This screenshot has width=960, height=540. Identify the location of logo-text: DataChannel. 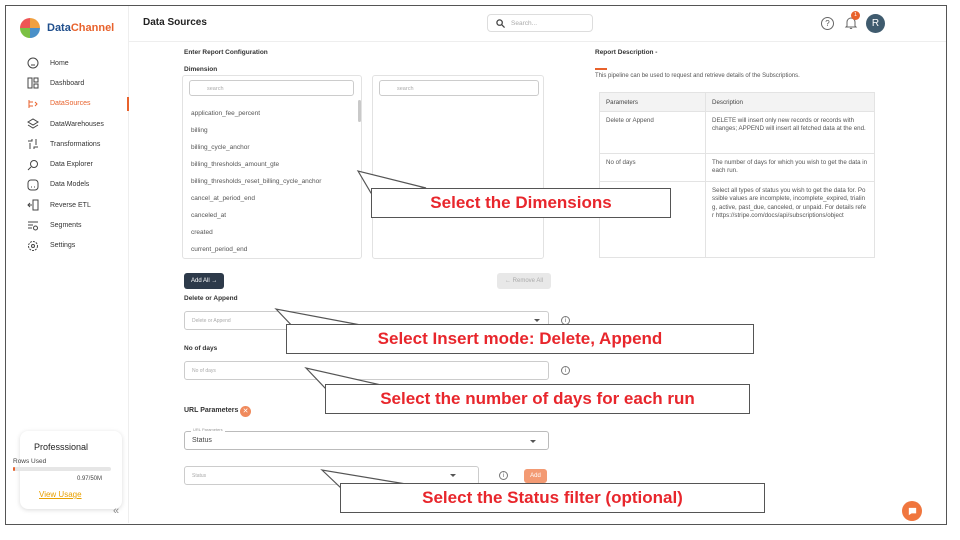
(81, 28).